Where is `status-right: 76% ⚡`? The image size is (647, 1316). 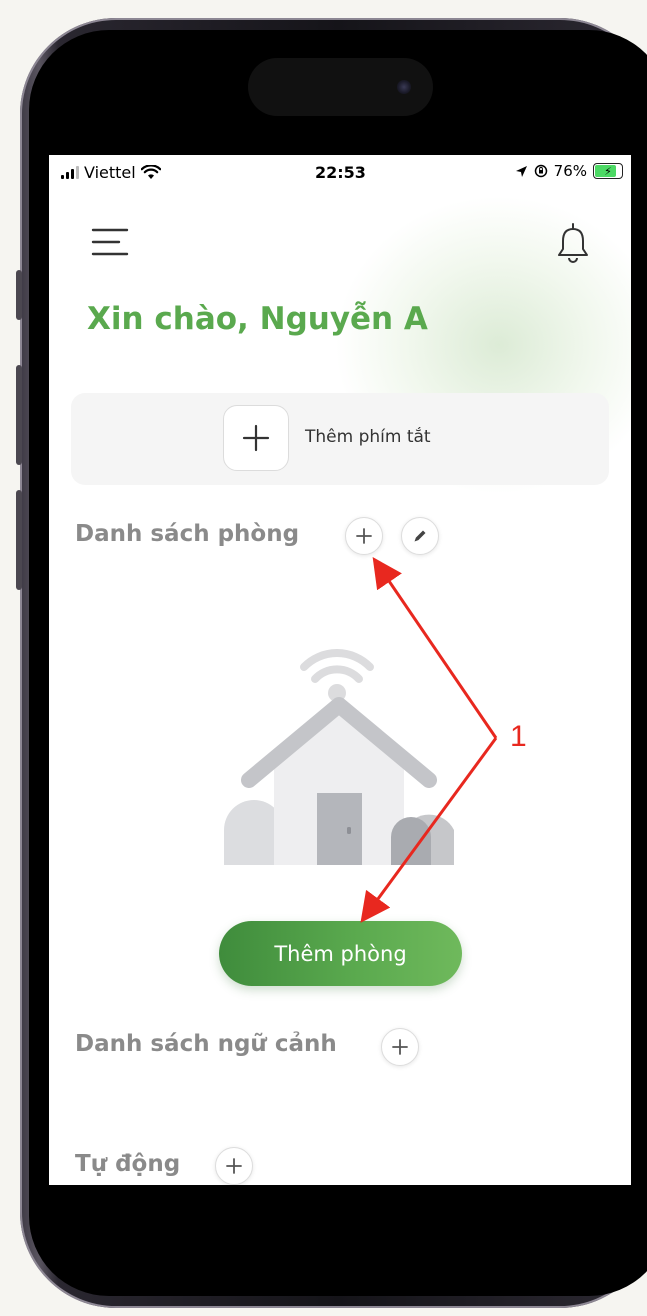
status-right: 76% ⚡ is located at coordinates (569, 171).